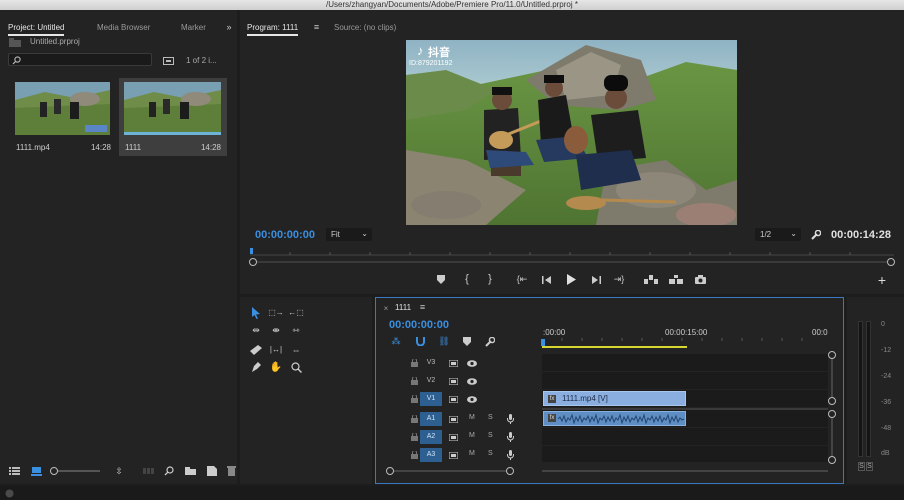 This screenshot has height=500, width=904. Describe the element at coordinates (419, 325) in the screenshot. I see `timeline-timecode: 00:00:00:00` at that location.